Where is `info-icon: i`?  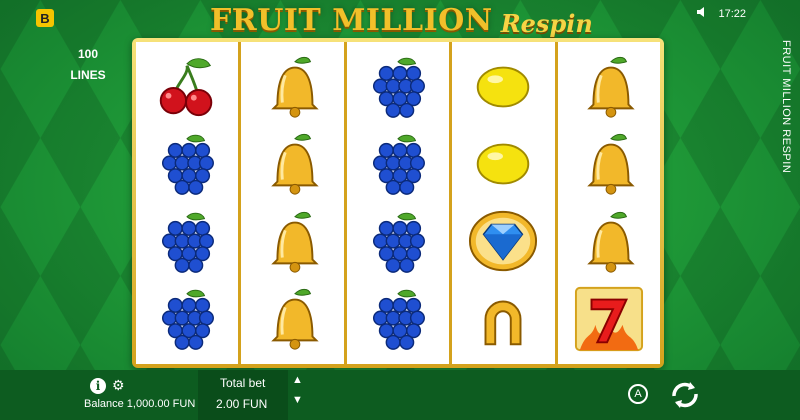
info-icon: i is located at coordinates (98, 385).